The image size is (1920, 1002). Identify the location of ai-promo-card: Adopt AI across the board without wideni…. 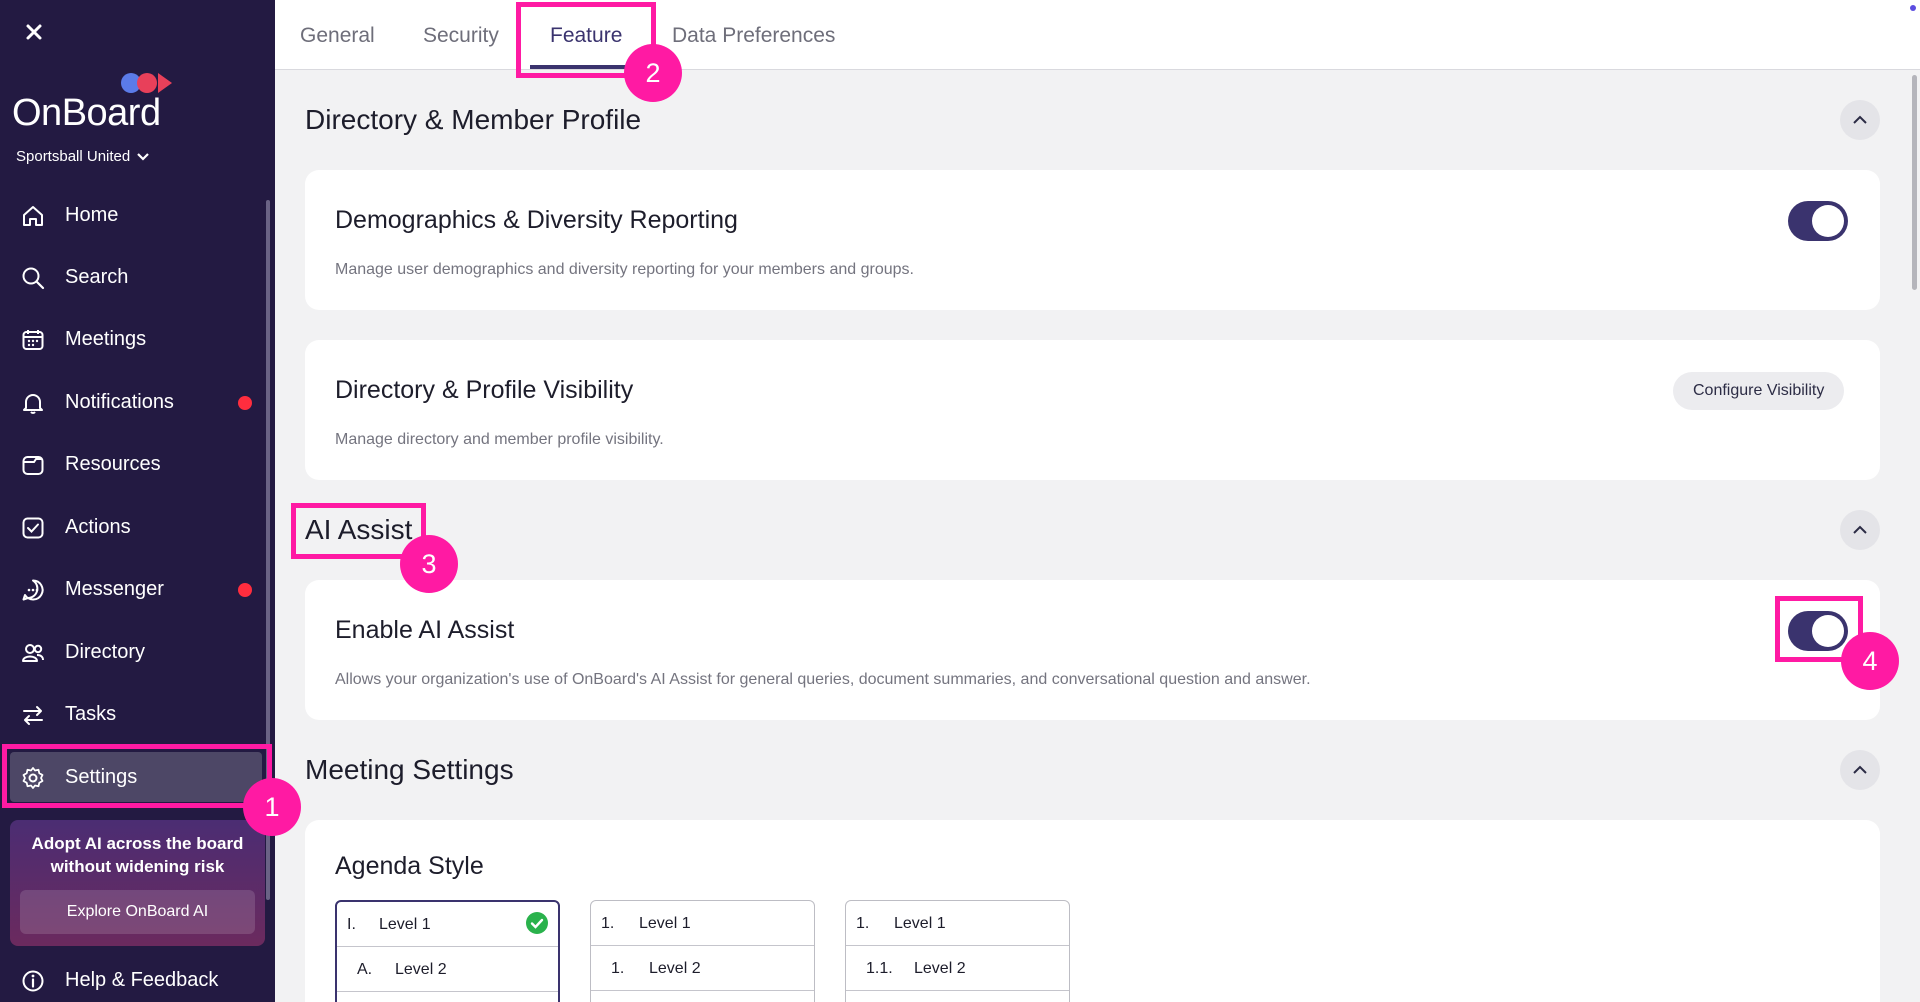
(137, 883).